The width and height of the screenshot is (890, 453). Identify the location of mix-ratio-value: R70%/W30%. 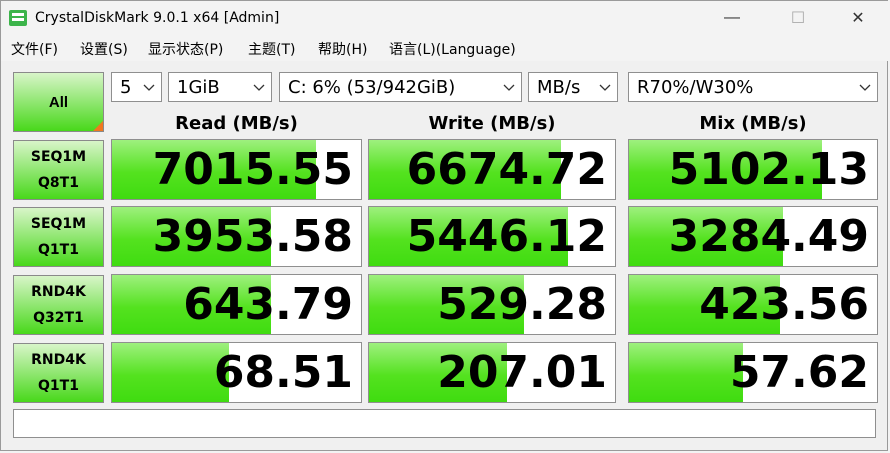
(695, 87).